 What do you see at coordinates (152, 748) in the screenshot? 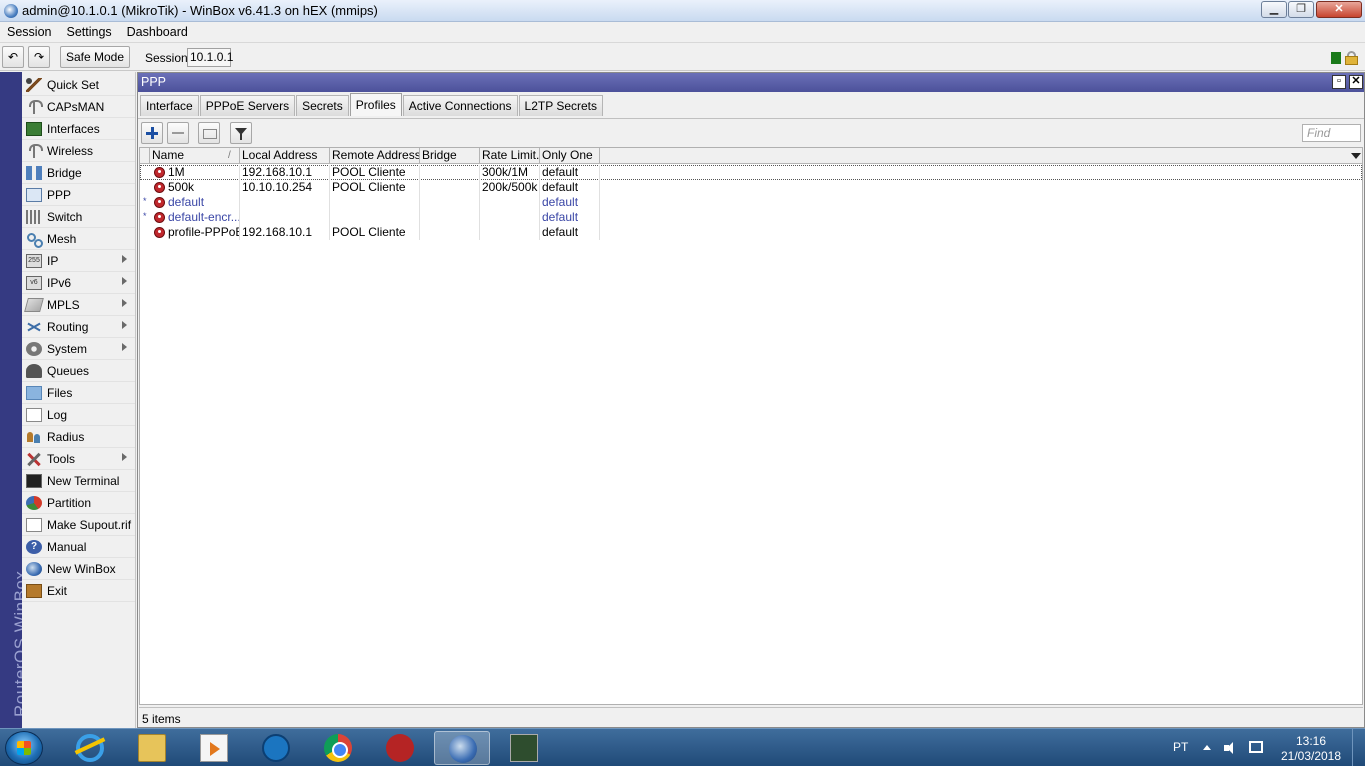
I see `file-explorer-icon` at bounding box center [152, 748].